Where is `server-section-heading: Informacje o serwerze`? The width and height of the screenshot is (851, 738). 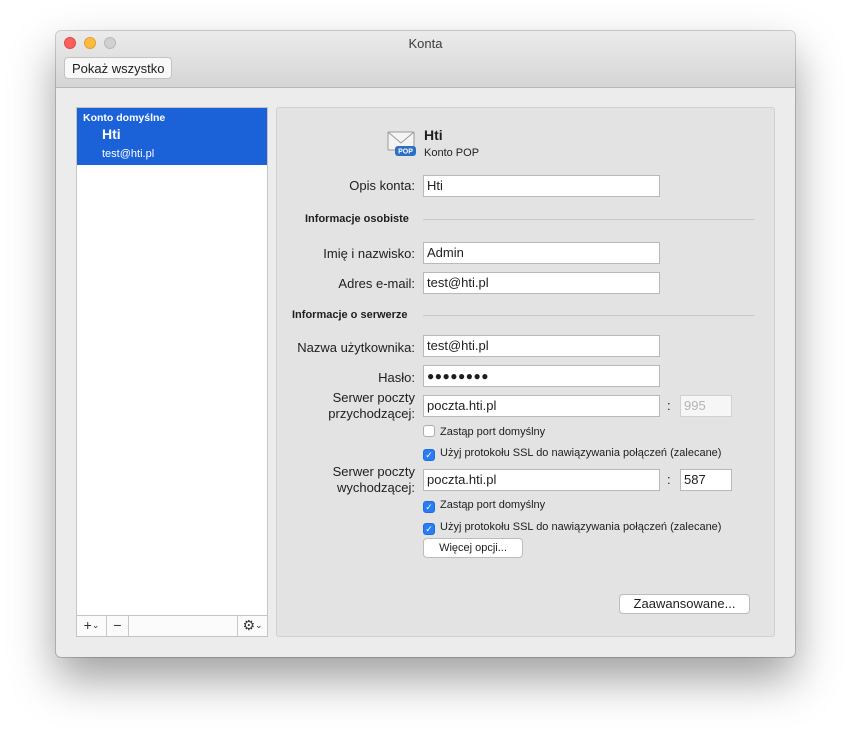
server-section-heading: Informacje o serwerze is located at coordinates (350, 315).